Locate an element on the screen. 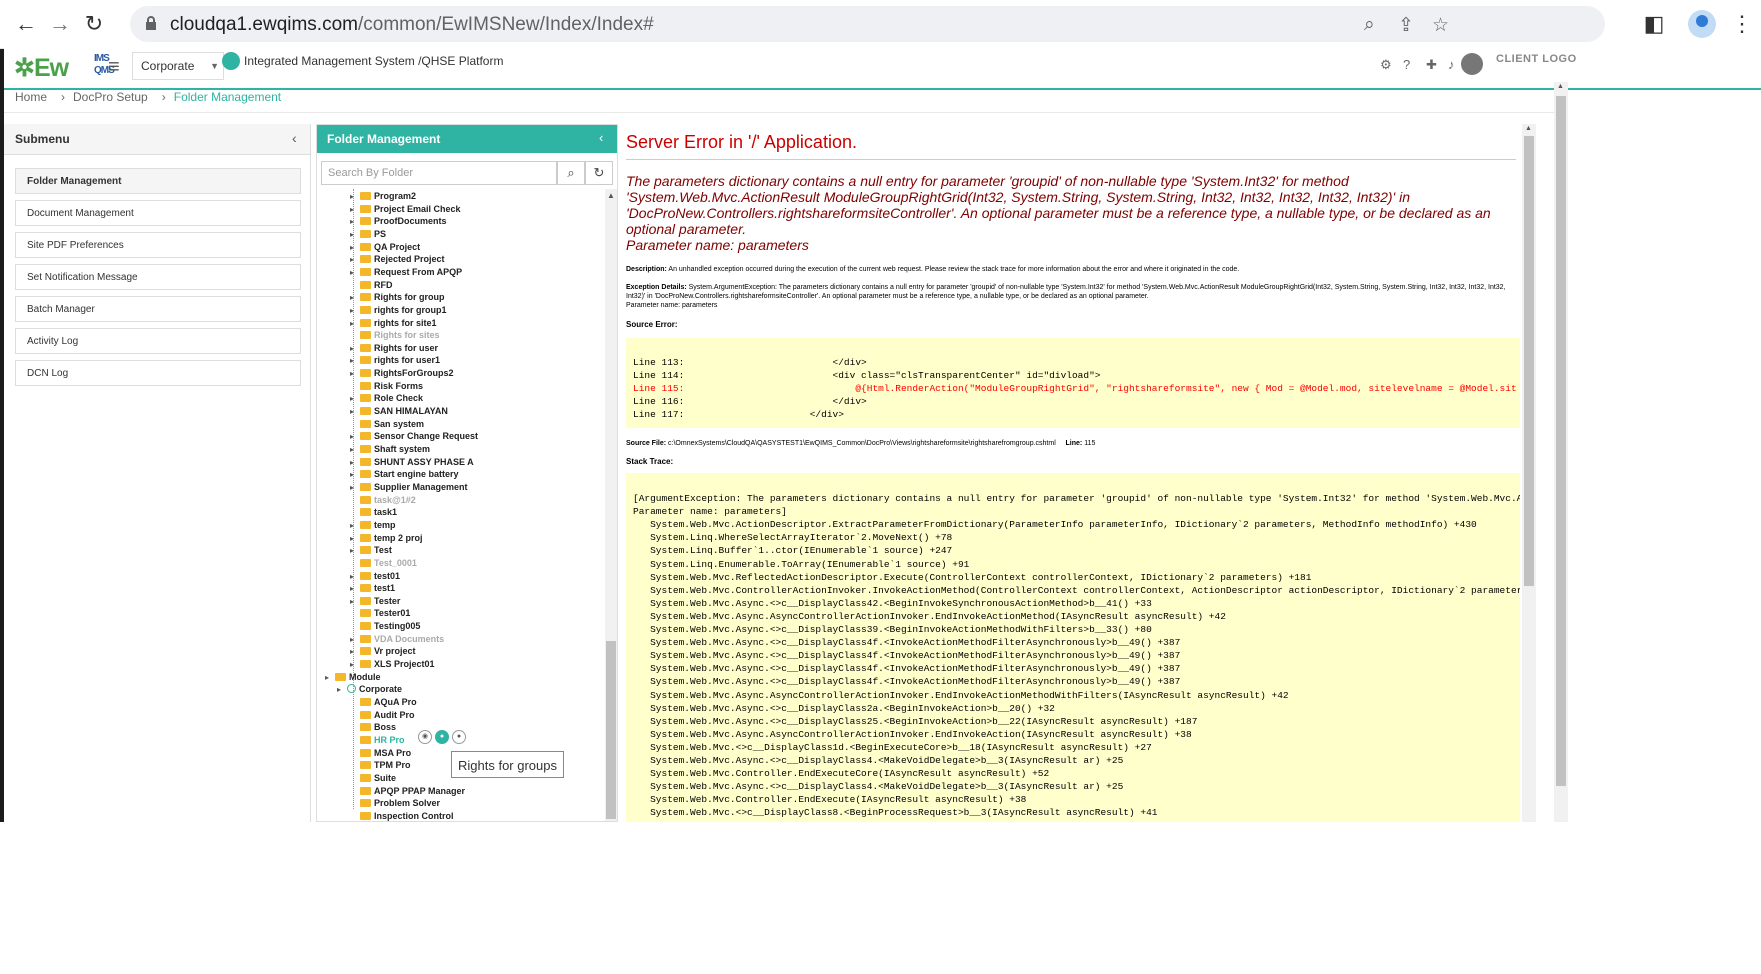  error-scrollbar: ▲ is located at coordinates (1529, 473).